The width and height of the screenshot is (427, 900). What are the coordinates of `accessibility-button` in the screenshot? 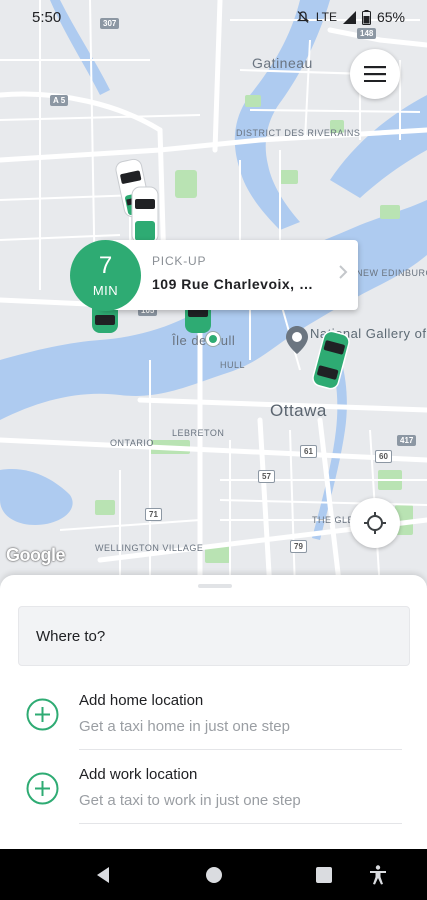 It's located at (378, 875).